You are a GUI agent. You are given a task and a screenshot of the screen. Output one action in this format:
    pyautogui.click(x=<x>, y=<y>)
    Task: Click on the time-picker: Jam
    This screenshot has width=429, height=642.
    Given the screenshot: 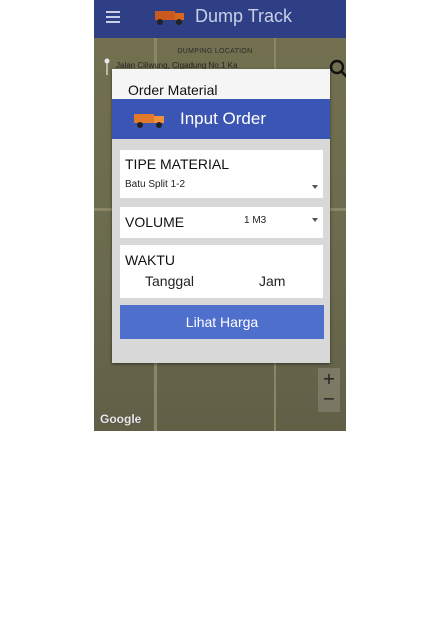 What is the action you would take?
    pyautogui.click(x=272, y=281)
    